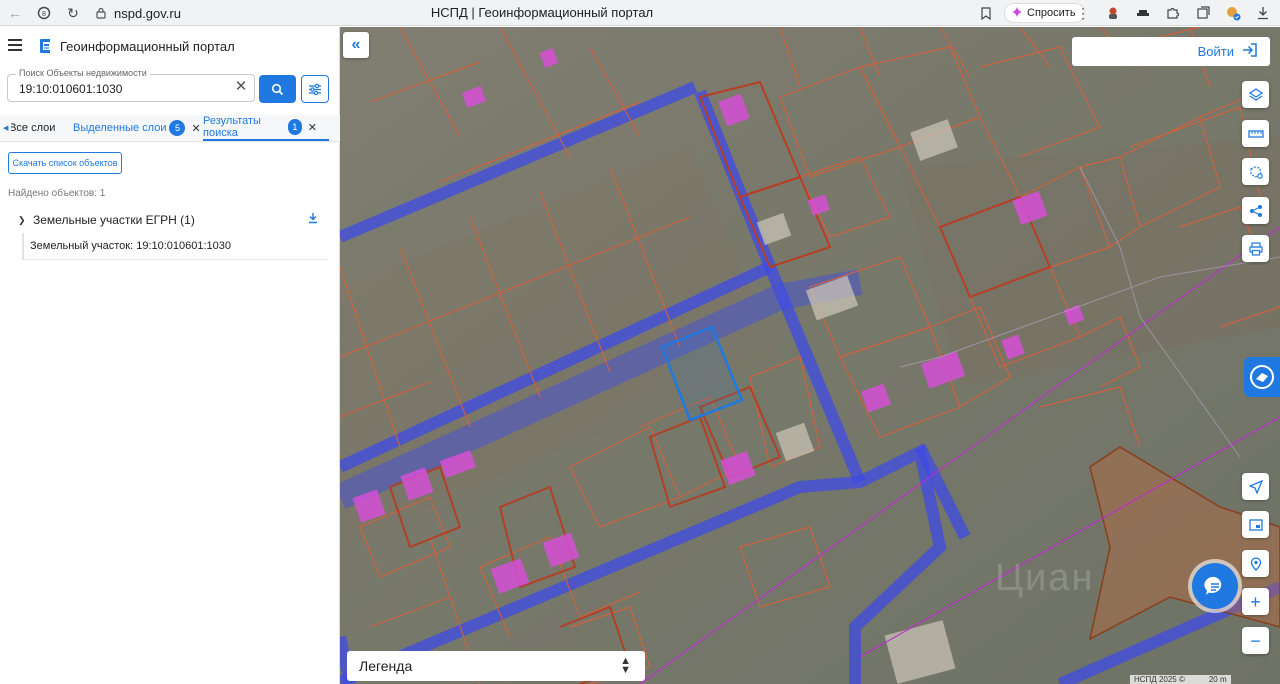 Image resolution: width=1280 pixels, height=684 pixels. I want to click on ruler-icon, so click(1255, 133).